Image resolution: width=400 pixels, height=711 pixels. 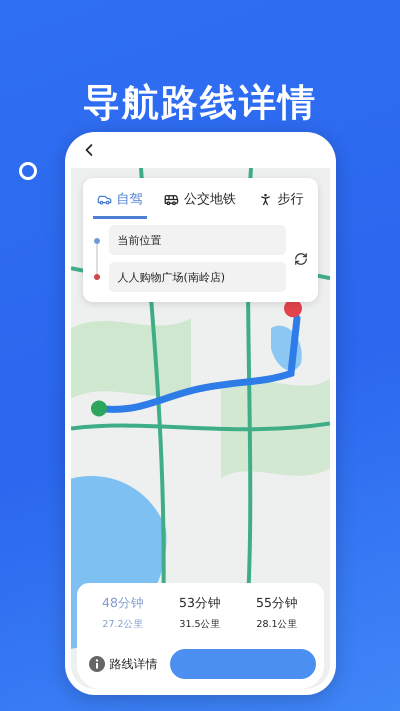 What do you see at coordinates (243, 664) in the screenshot?
I see `start-navigation-button` at bounding box center [243, 664].